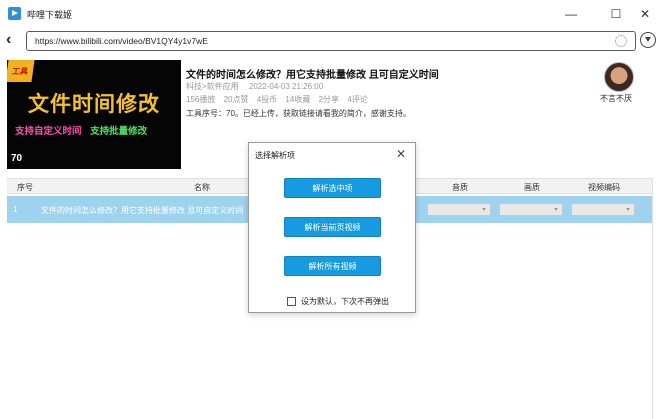  Describe the element at coordinates (652, 298) in the screenshot. I see `table-right-border` at that location.